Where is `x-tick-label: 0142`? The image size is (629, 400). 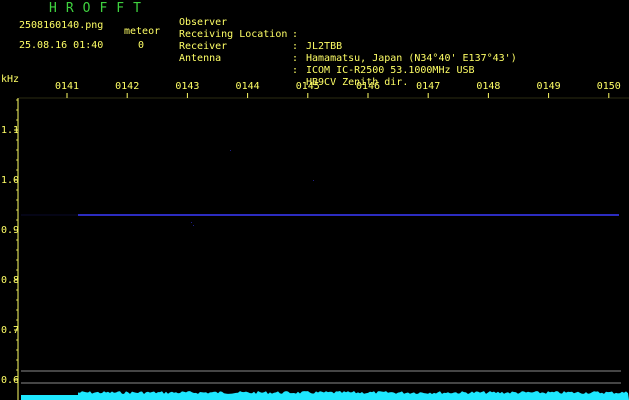
x-tick-label: 0142 is located at coordinates (127, 86).